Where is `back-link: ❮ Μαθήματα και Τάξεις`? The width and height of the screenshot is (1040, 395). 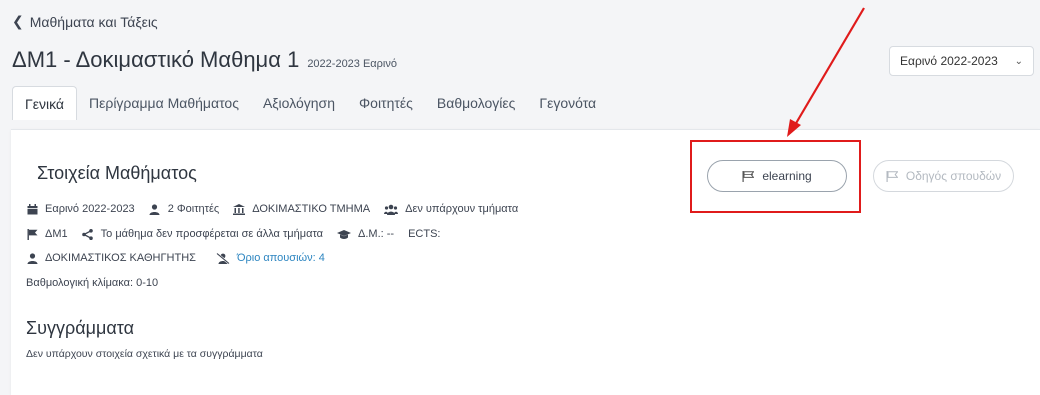
back-link: ❮ Μαθήματα και Τάξεις is located at coordinates (85, 21).